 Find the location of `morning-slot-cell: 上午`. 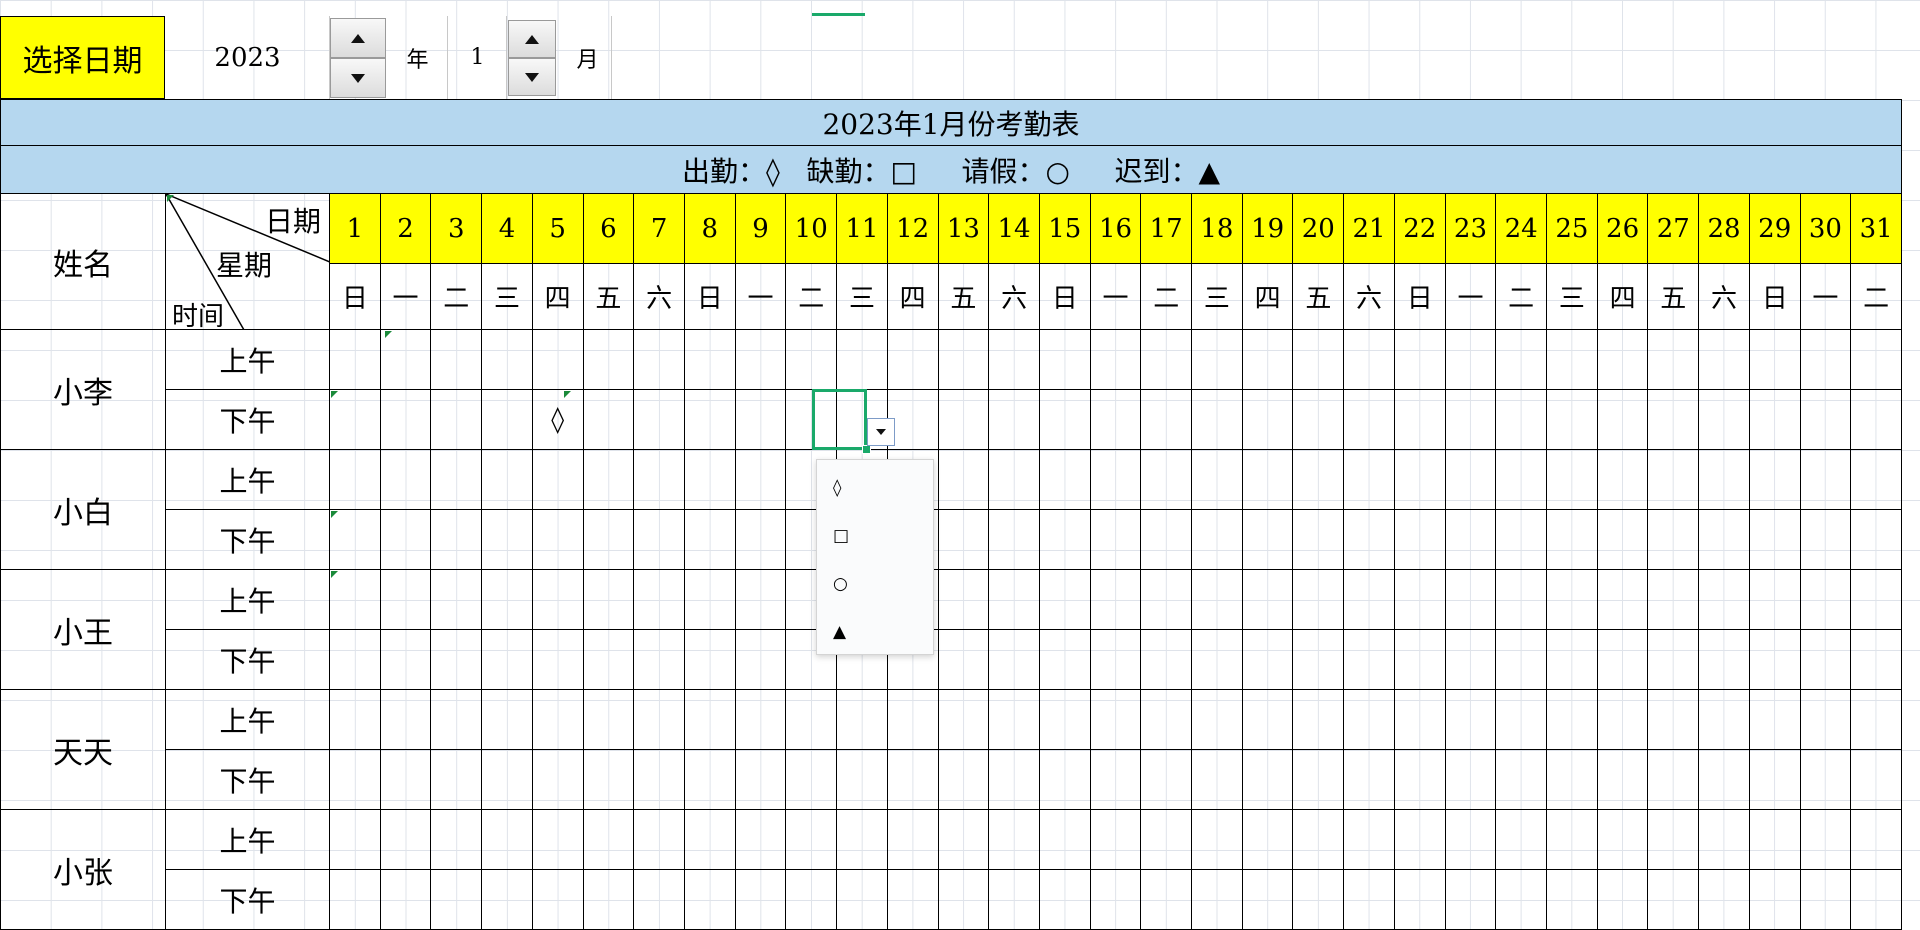

morning-slot-cell: 上午 is located at coordinates (248, 600).